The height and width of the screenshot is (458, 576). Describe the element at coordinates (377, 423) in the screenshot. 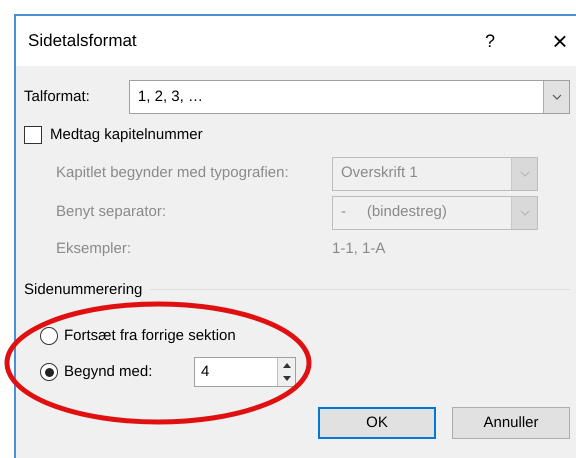

I see `ok-button: OK` at that location.